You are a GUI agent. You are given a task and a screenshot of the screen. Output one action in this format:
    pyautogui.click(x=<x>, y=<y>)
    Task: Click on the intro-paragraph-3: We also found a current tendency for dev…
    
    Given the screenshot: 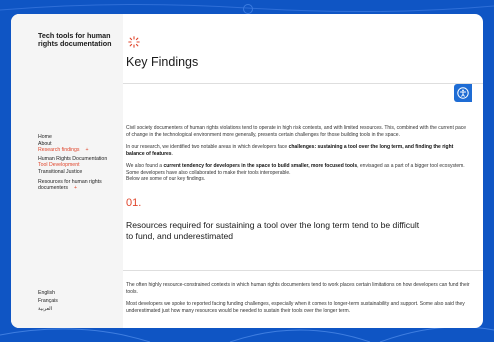 What is the action you would take?
    pyautogui.click(x=295, y=172)
    